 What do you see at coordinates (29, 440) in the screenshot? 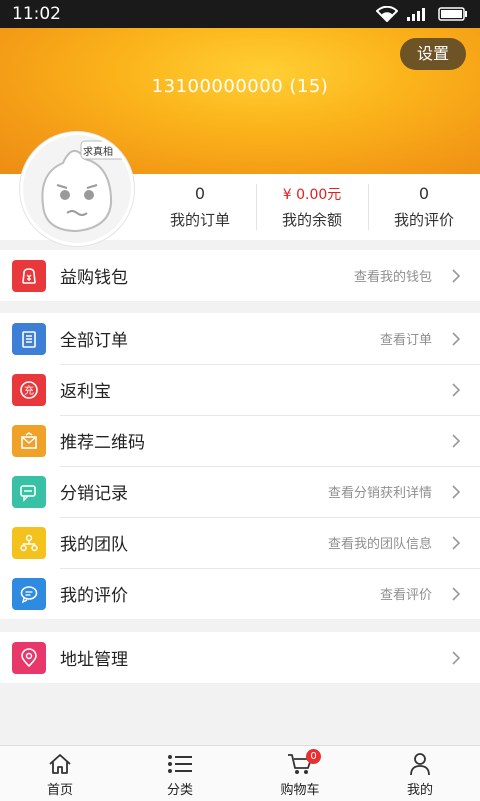
I see `qrcode-envelope-icon` at bounding box center [29, 440].